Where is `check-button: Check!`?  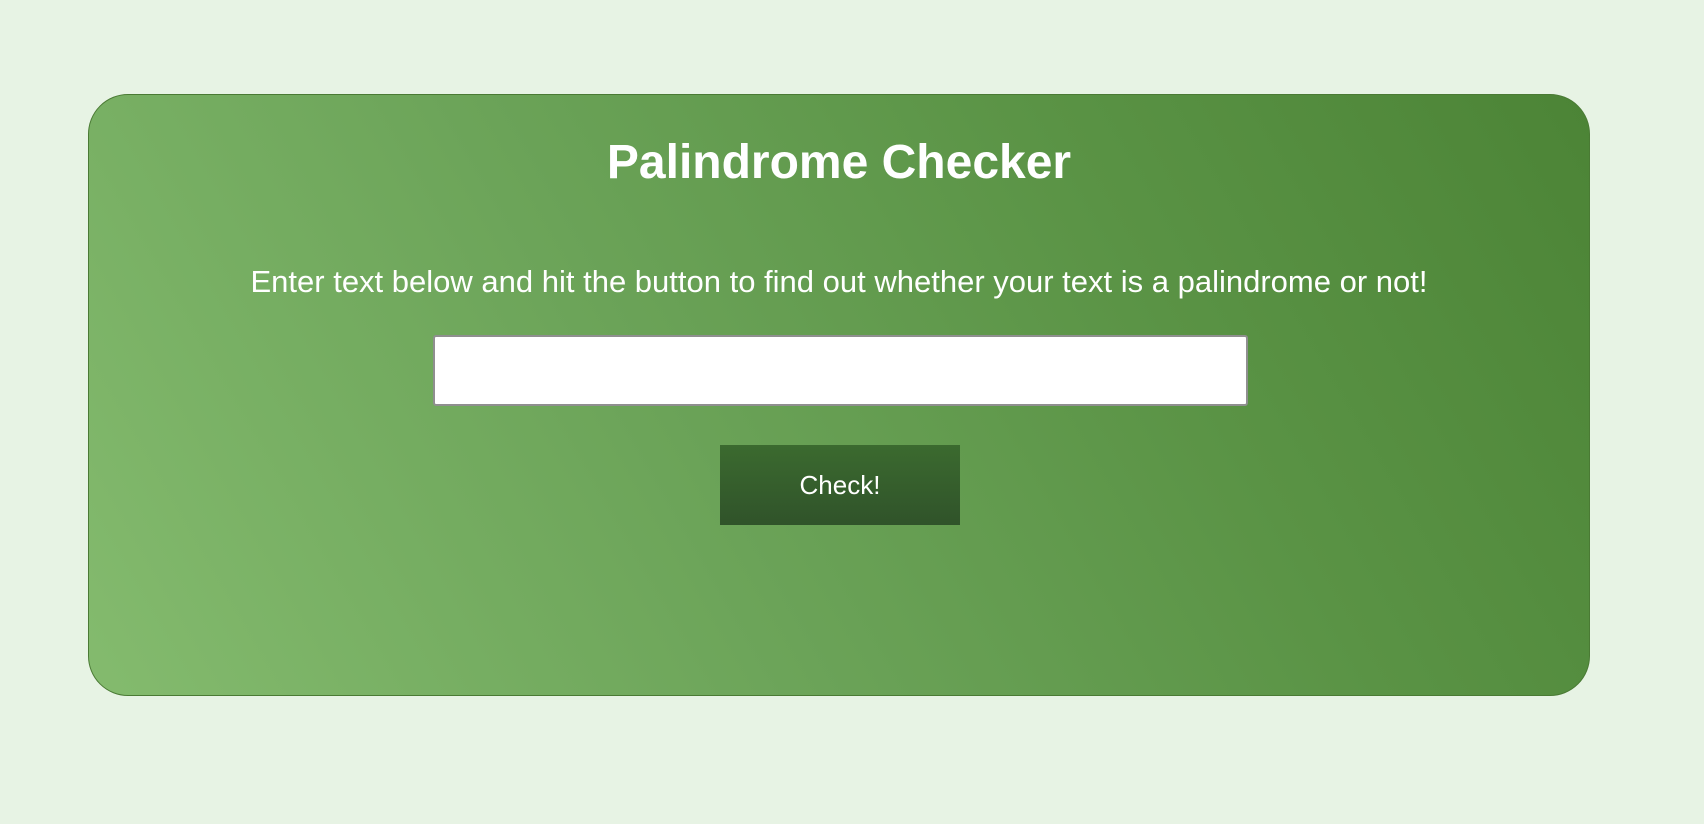
check-button: Check! is located at coordinates (840, 485).